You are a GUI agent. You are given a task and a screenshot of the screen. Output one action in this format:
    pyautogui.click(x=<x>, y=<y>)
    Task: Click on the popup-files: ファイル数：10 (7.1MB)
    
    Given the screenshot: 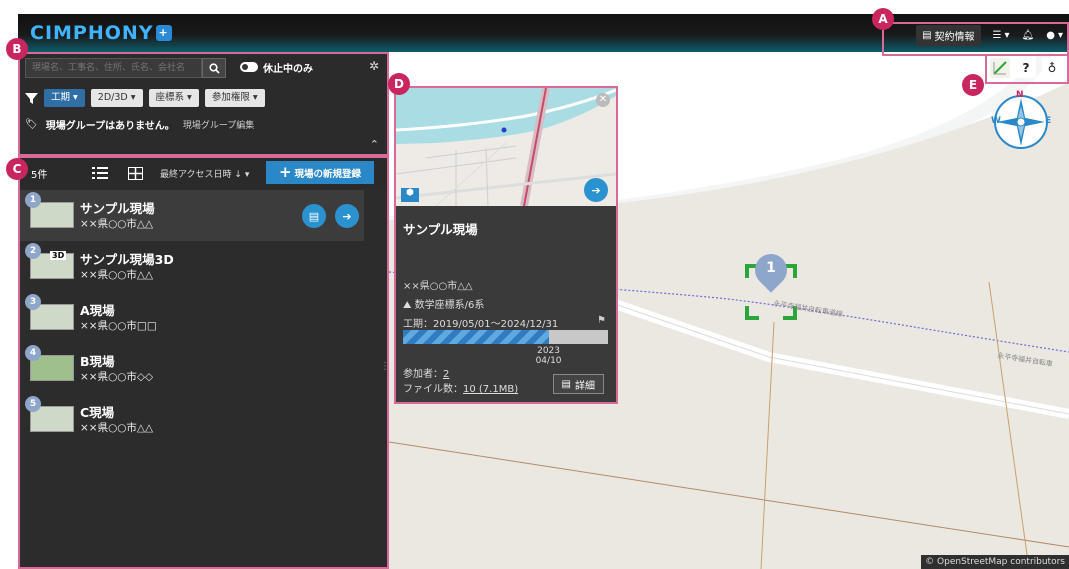 What is the action you would take?
    pyautogui.click(x=460, y=387)
    